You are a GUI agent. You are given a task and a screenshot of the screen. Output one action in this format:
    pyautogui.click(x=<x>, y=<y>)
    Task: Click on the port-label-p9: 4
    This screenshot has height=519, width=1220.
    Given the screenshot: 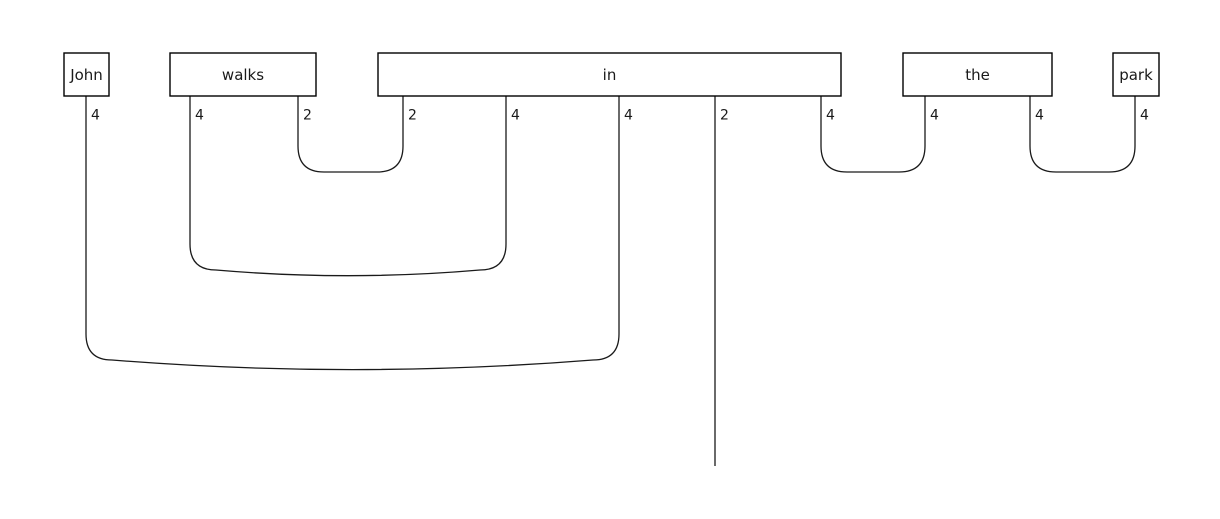 What is the action you would take?
    pyautogui.click(x=934, y=116)
    